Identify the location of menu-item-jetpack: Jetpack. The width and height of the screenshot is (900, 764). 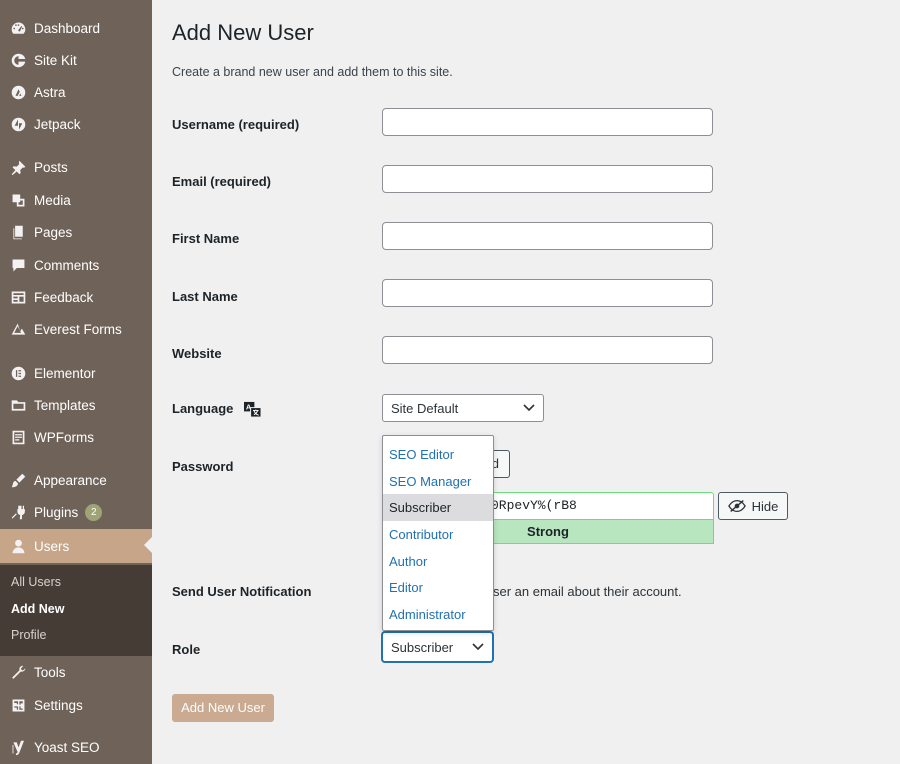
(76, 124).